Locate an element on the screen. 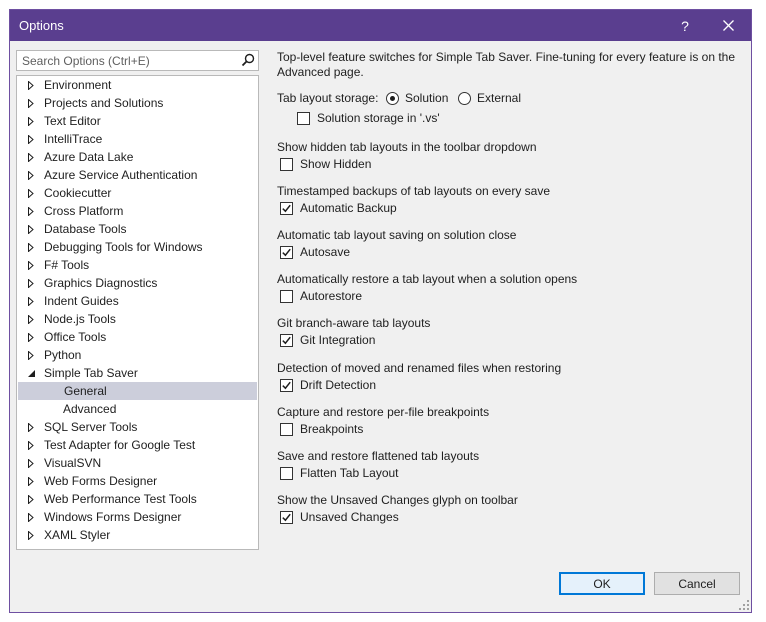  tree-item: Indent Guides is located at coordinates (137, 301).